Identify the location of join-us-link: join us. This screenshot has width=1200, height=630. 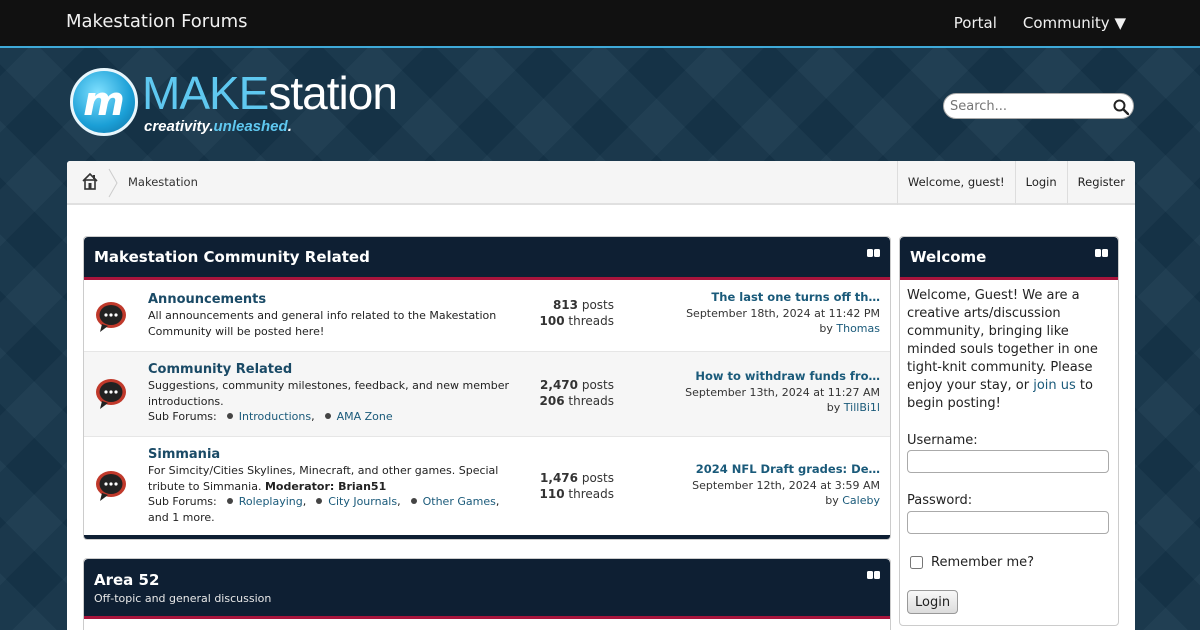
(1054, 385).